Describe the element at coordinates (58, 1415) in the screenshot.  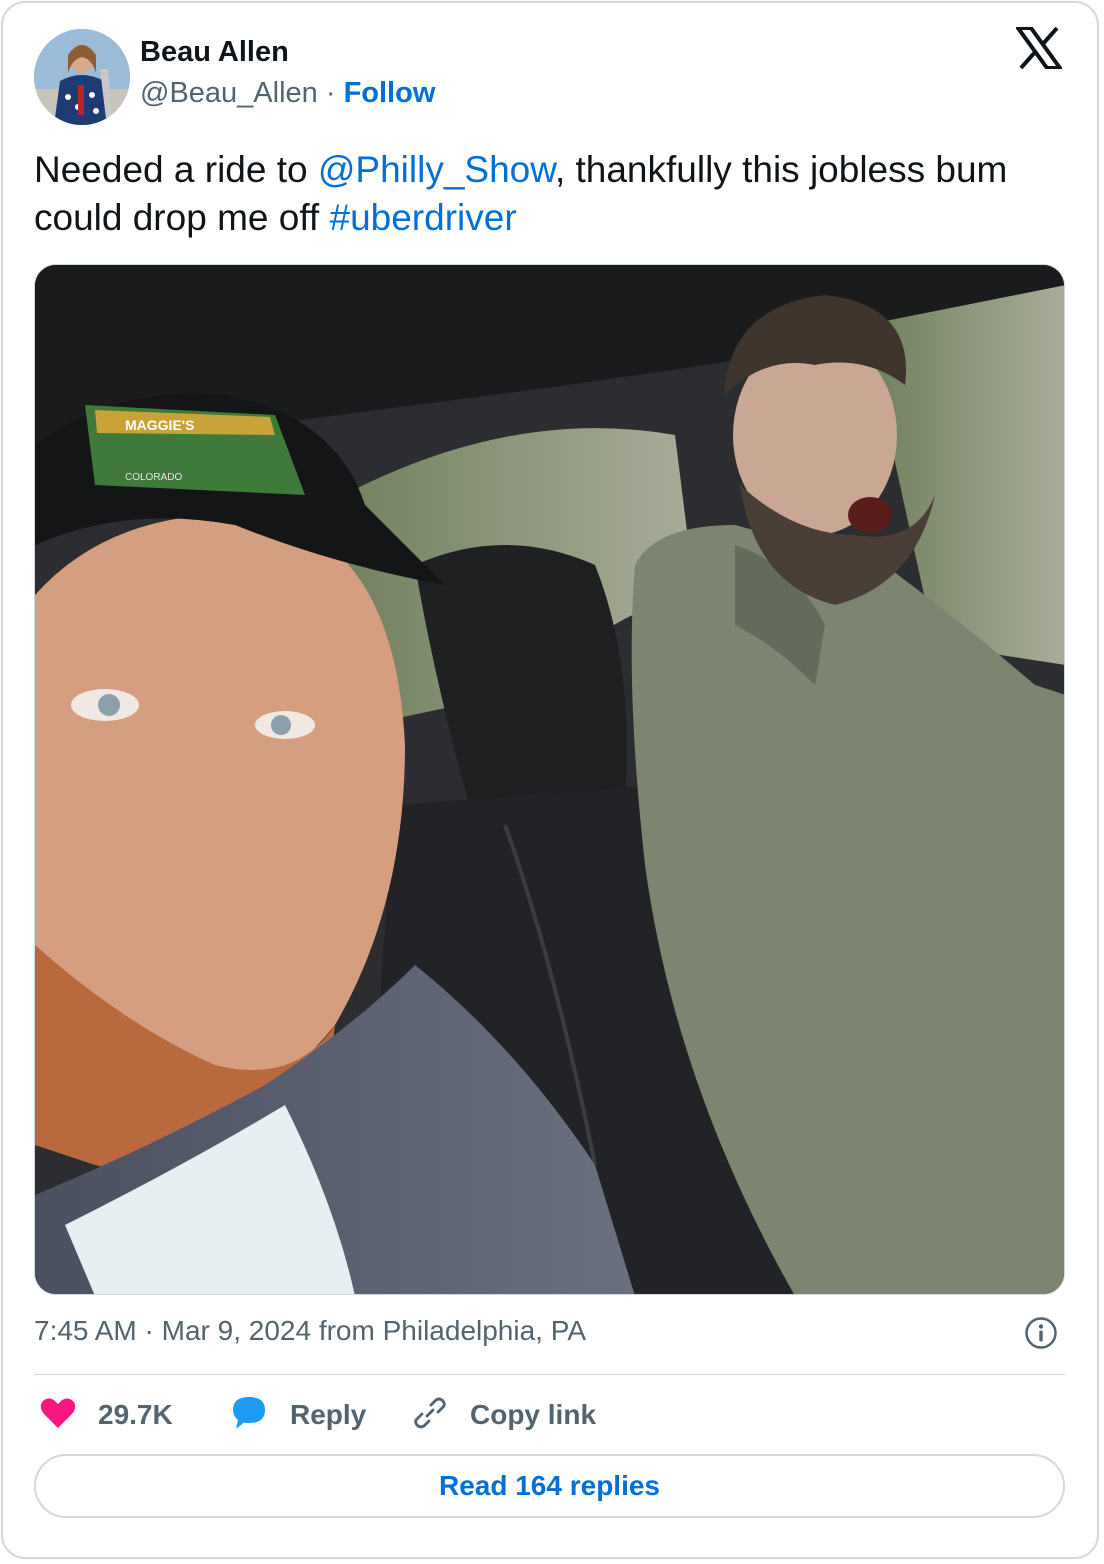
I see `heart-icon` at that location.